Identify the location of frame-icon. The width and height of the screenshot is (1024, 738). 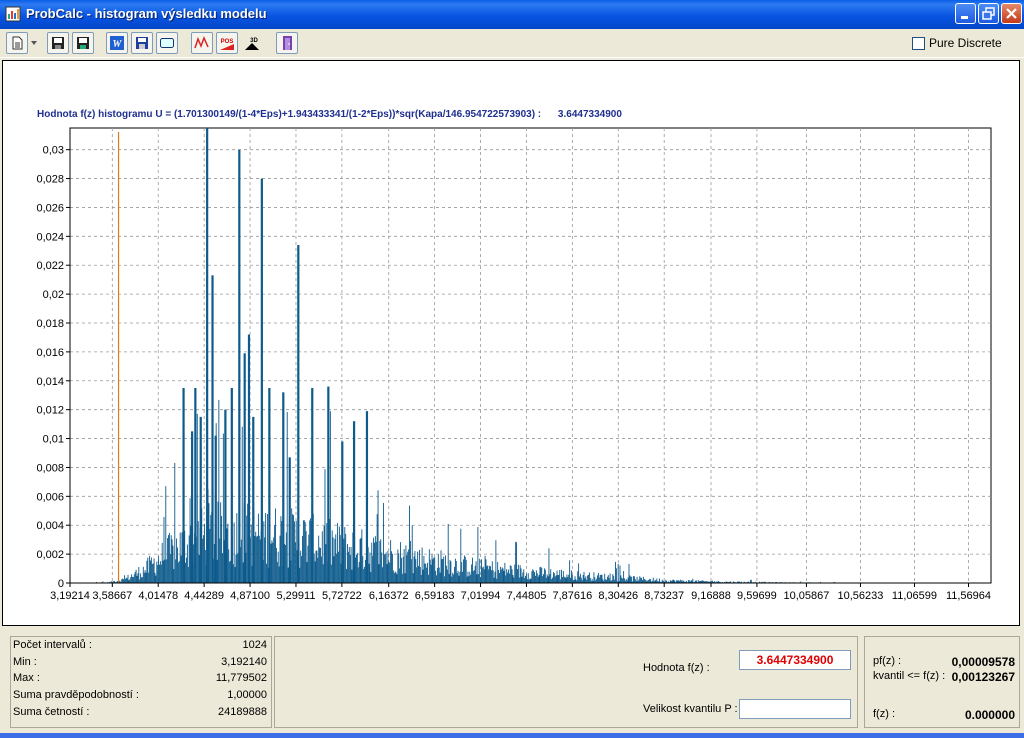
(167, 43).